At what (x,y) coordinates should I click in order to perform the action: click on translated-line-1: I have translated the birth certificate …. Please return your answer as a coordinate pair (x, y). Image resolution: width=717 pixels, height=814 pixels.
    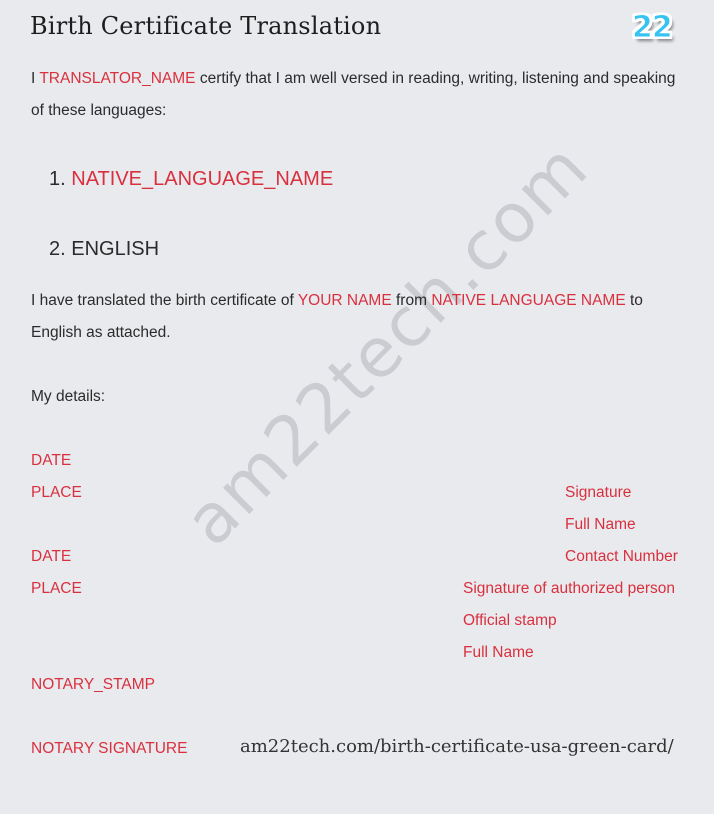
    Looking at the image, I should click on (337, 301).